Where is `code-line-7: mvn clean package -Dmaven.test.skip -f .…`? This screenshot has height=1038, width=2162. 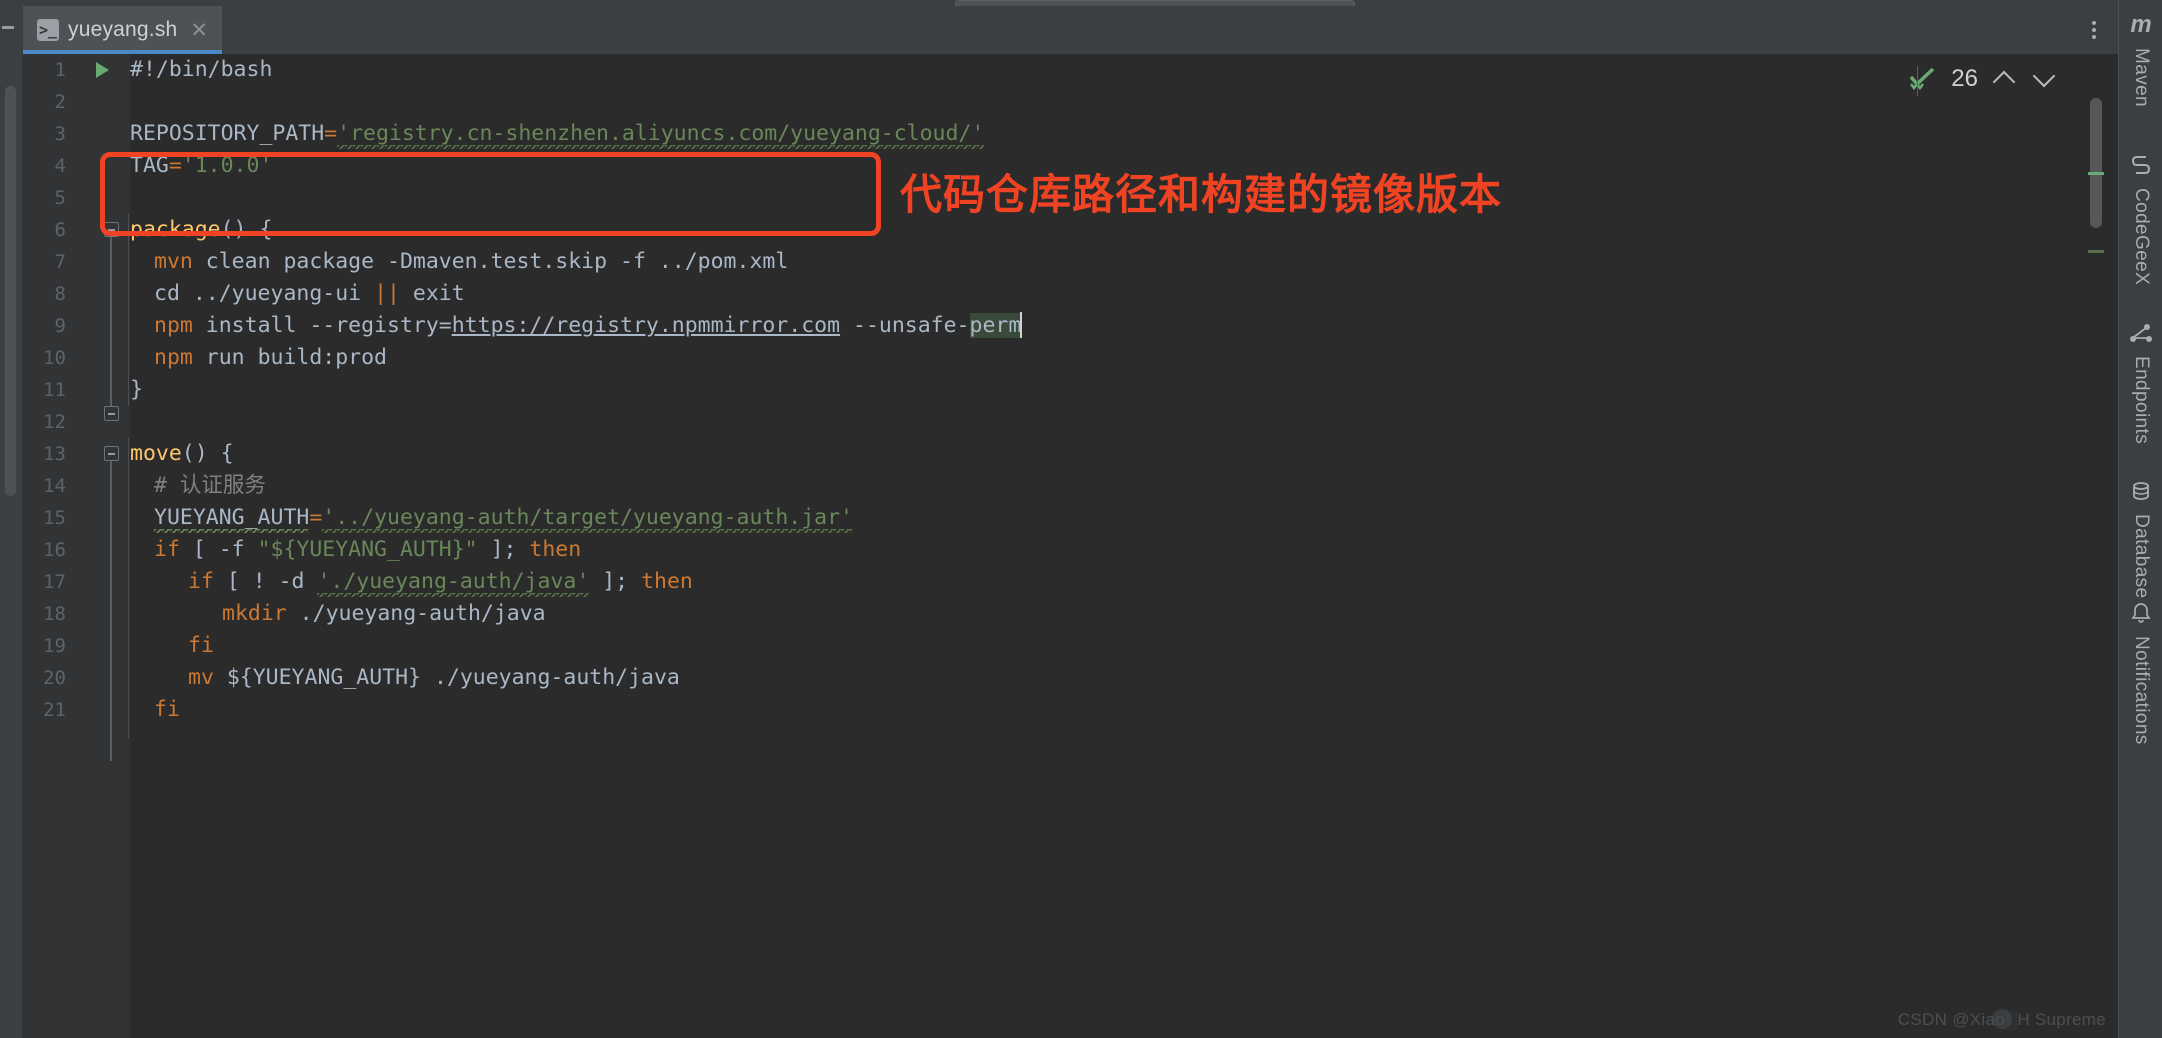 code-line-7: mvn clean package -Dmaven.test.skip -f .… is located at coordinates (471, 261).